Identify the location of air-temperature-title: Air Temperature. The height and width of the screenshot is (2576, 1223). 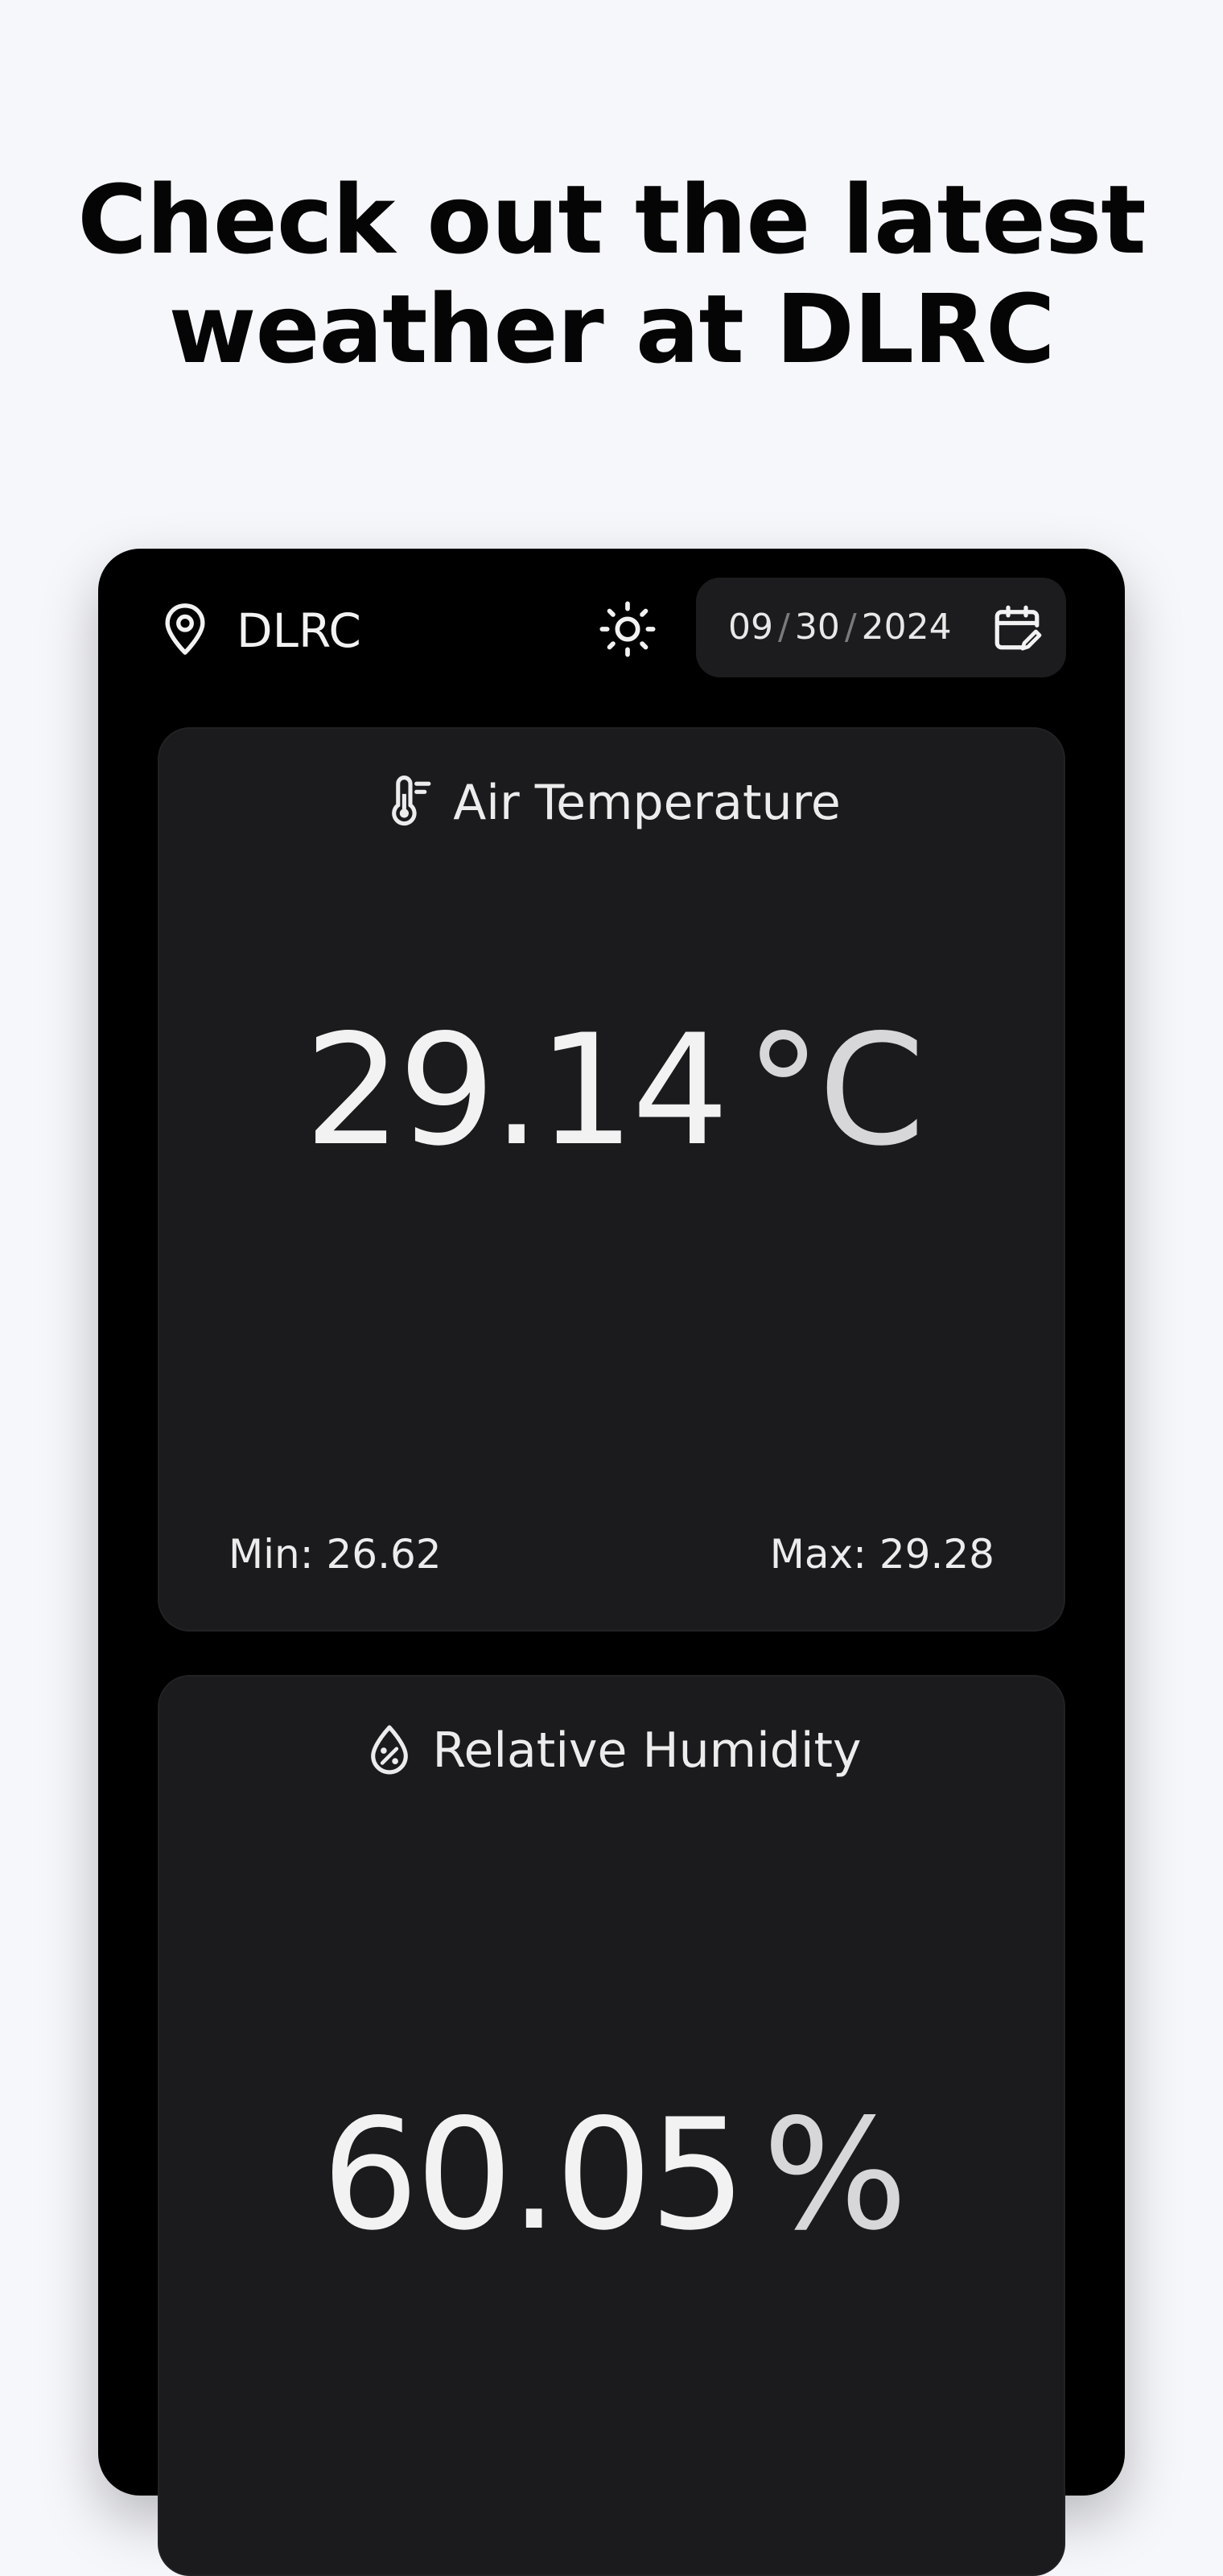
(613, 803).